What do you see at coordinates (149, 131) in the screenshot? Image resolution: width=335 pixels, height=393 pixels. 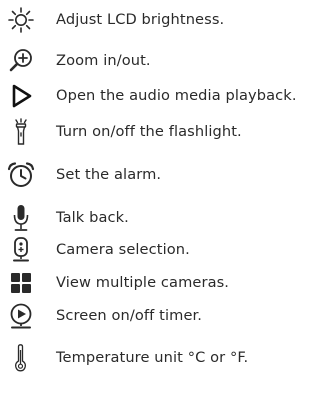 I see `legend-label: Turn on/off the flashlight.` at bounding box center [149, 131].